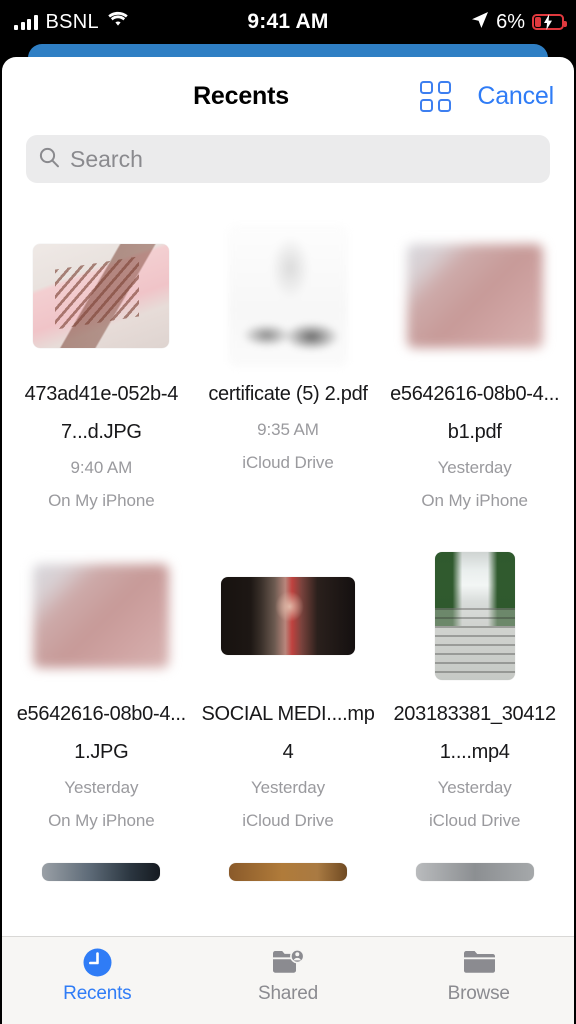 This screenshot has width=576, height=1024. I want to click on status-bar: BSNL 9:41 AM 6%, so click(288, 22).